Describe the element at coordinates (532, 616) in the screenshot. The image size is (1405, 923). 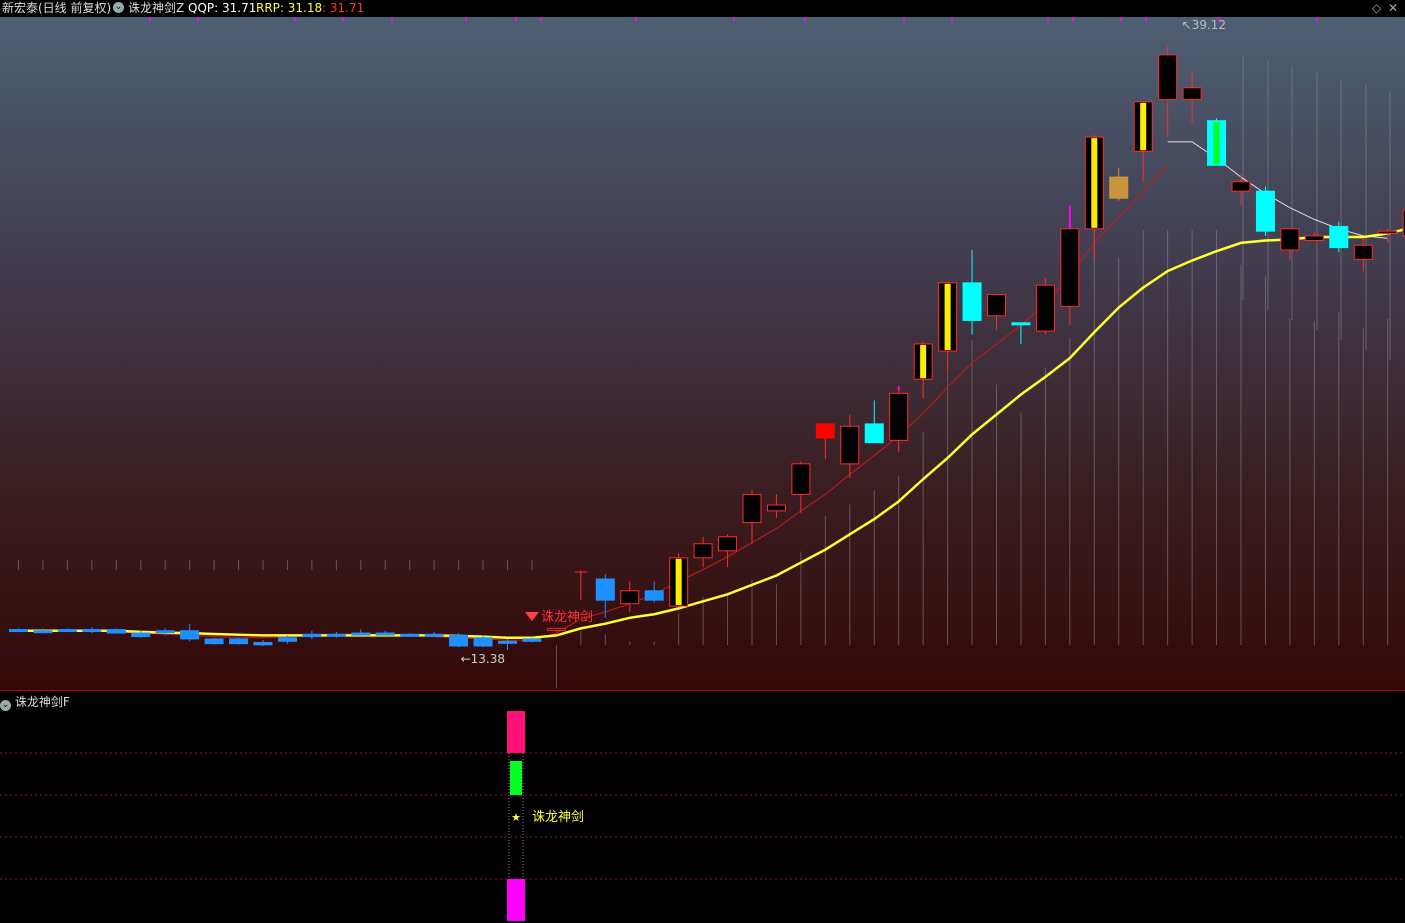
I see `signal-gem-icon` at that location.